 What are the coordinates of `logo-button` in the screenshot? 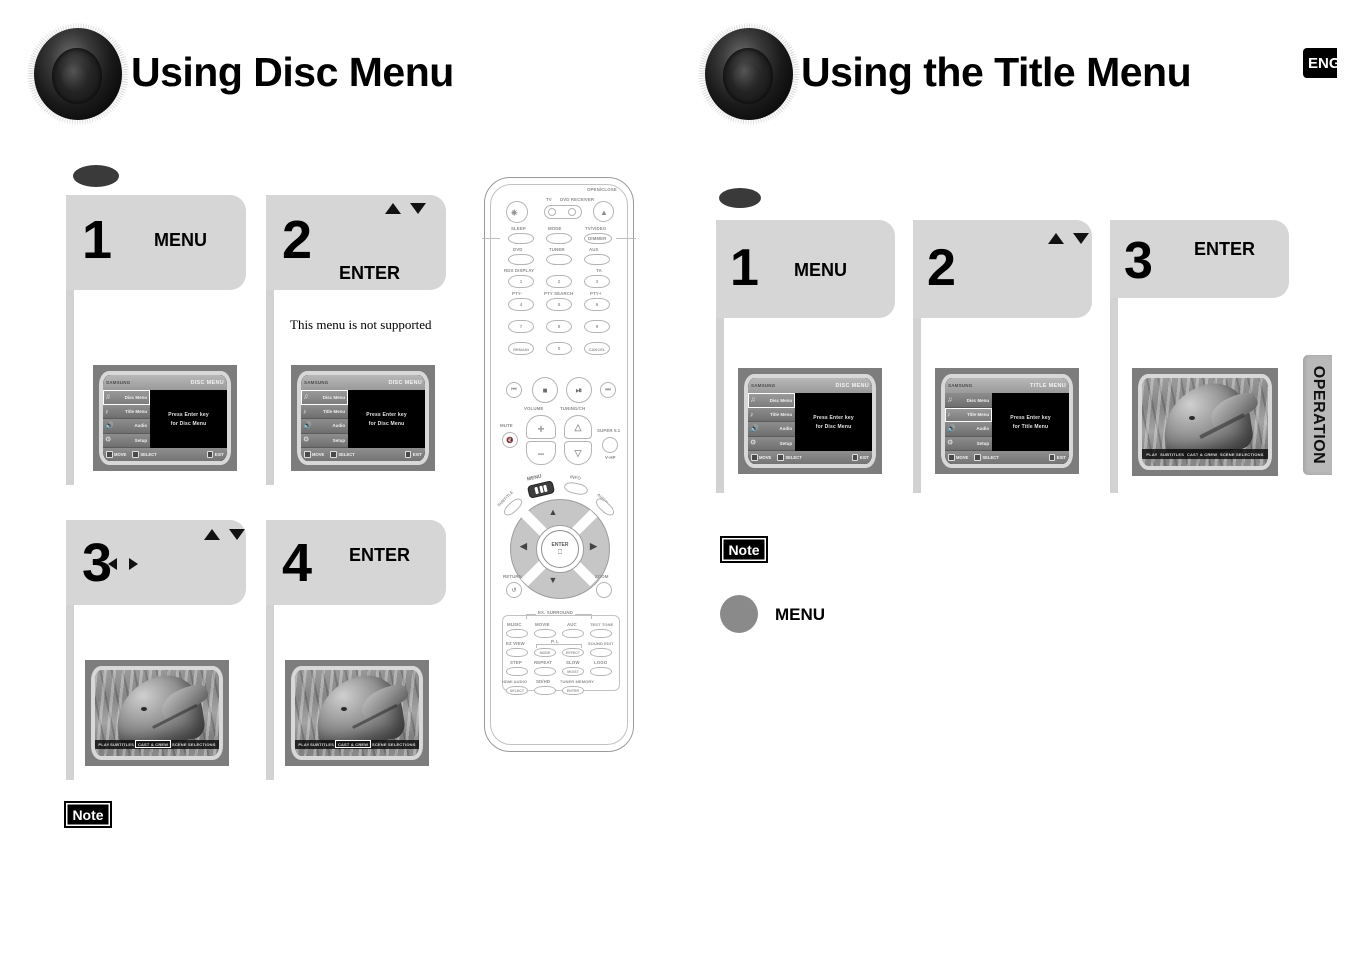 It's located at (601, 671).